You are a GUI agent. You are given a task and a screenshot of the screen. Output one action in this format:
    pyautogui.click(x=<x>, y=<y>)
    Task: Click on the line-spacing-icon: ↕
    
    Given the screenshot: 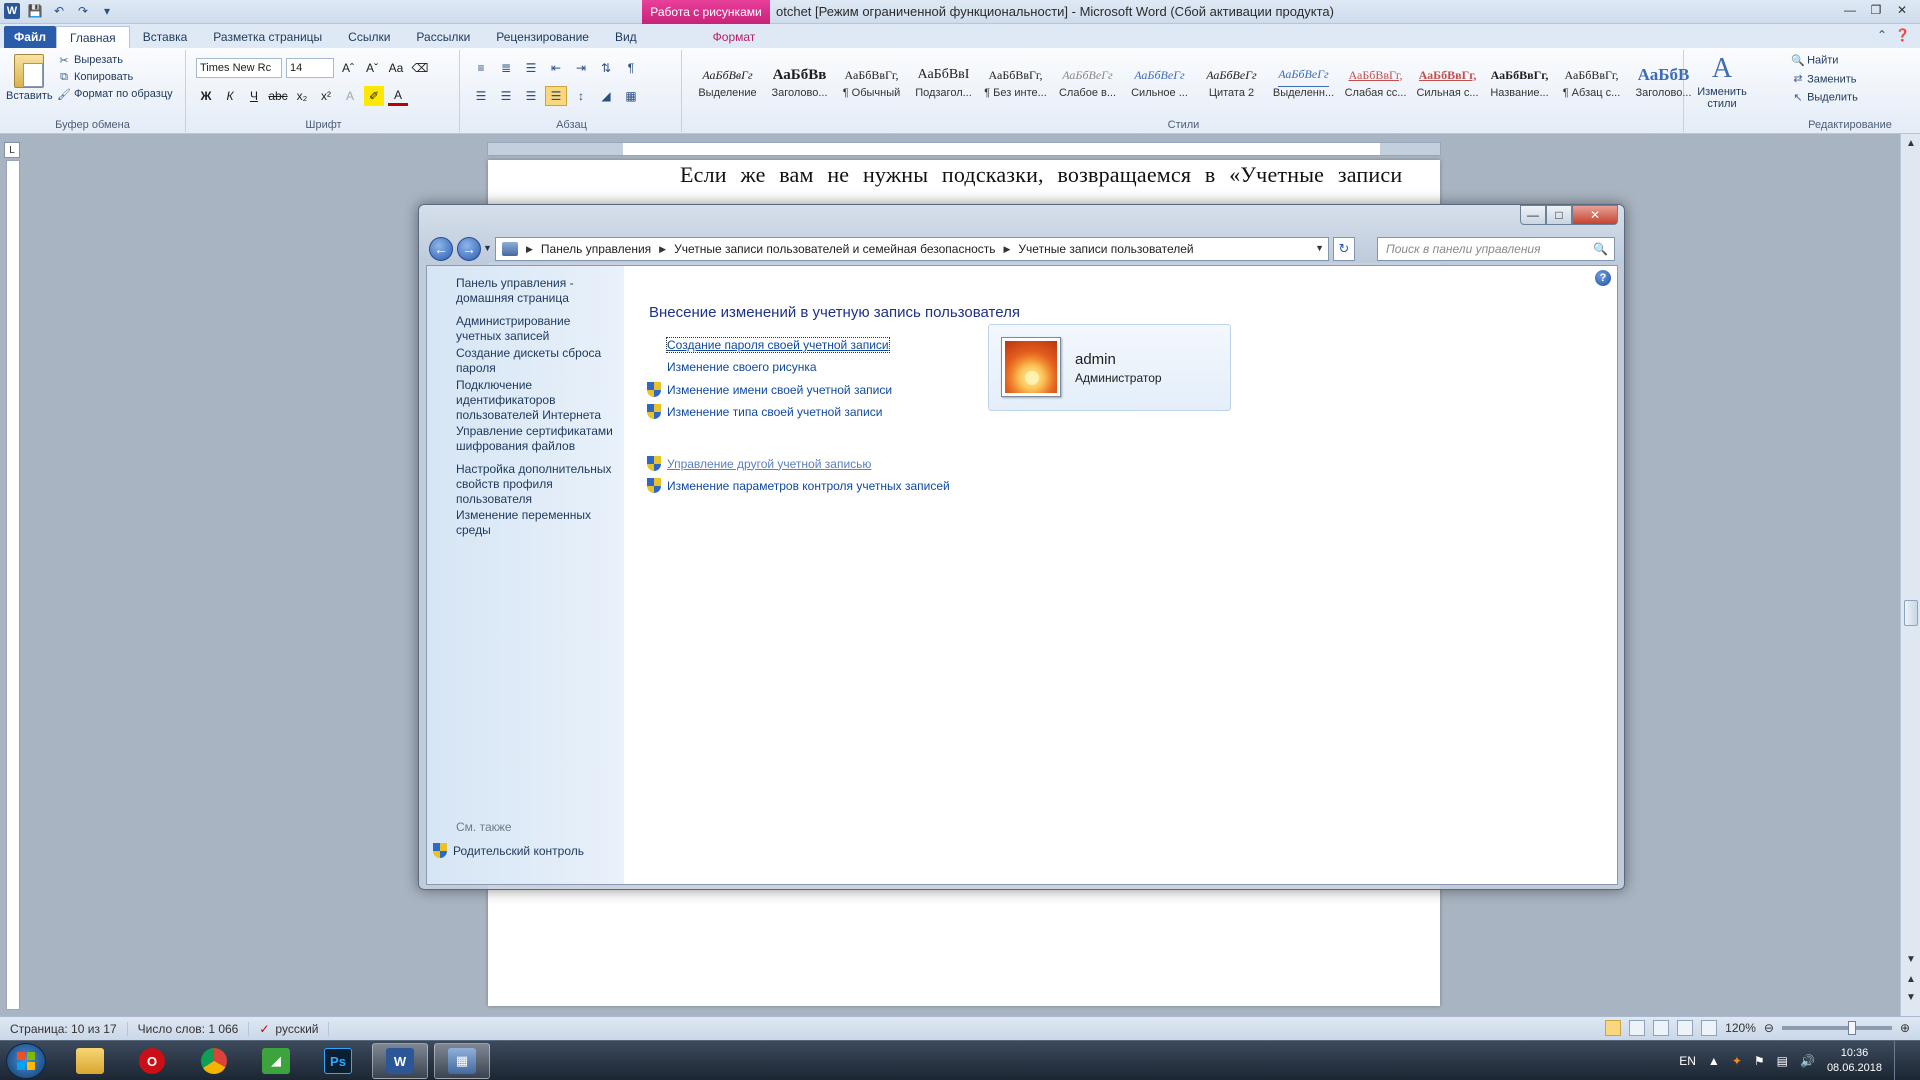 What is the action you would take?
    pyautogui.click(x=581, y=96)
    